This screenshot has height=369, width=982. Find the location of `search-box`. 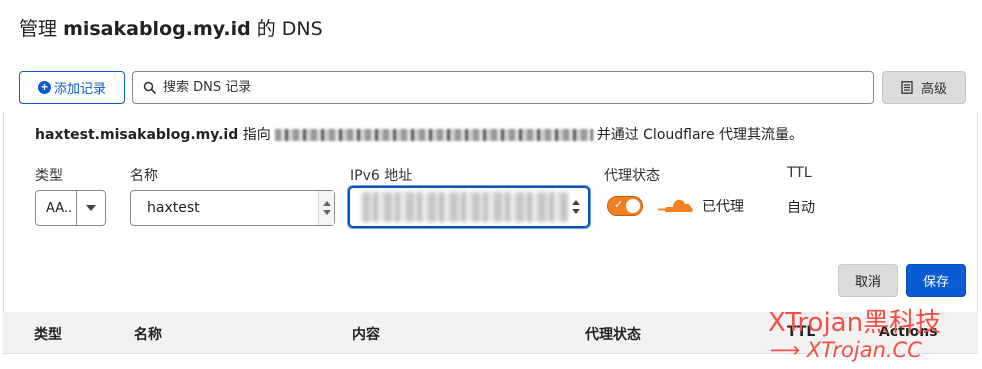

search-box is located at coordinates (503, 87).